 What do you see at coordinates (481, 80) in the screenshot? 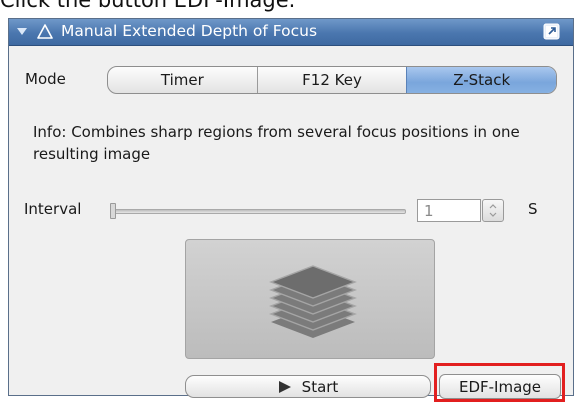
I see `mode-z-stack-button: Z-Stack` at bounding box center [481, 80].